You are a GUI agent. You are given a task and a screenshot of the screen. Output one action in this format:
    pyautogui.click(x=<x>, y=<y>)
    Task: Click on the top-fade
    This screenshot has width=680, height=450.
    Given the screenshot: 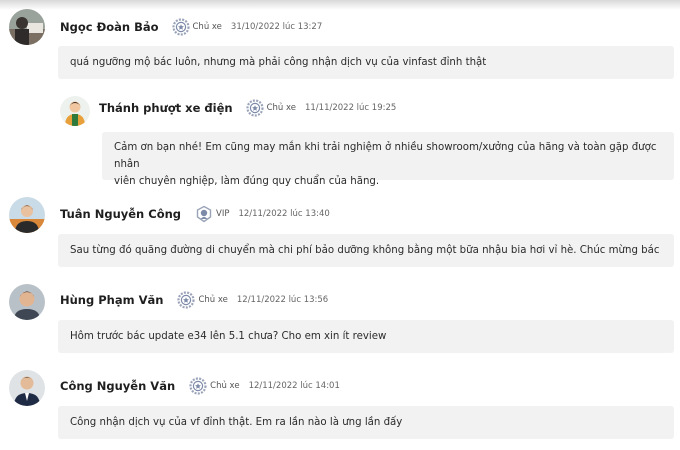 What is the action you would take?
    pyautogui.click(x=340, y=5)
    